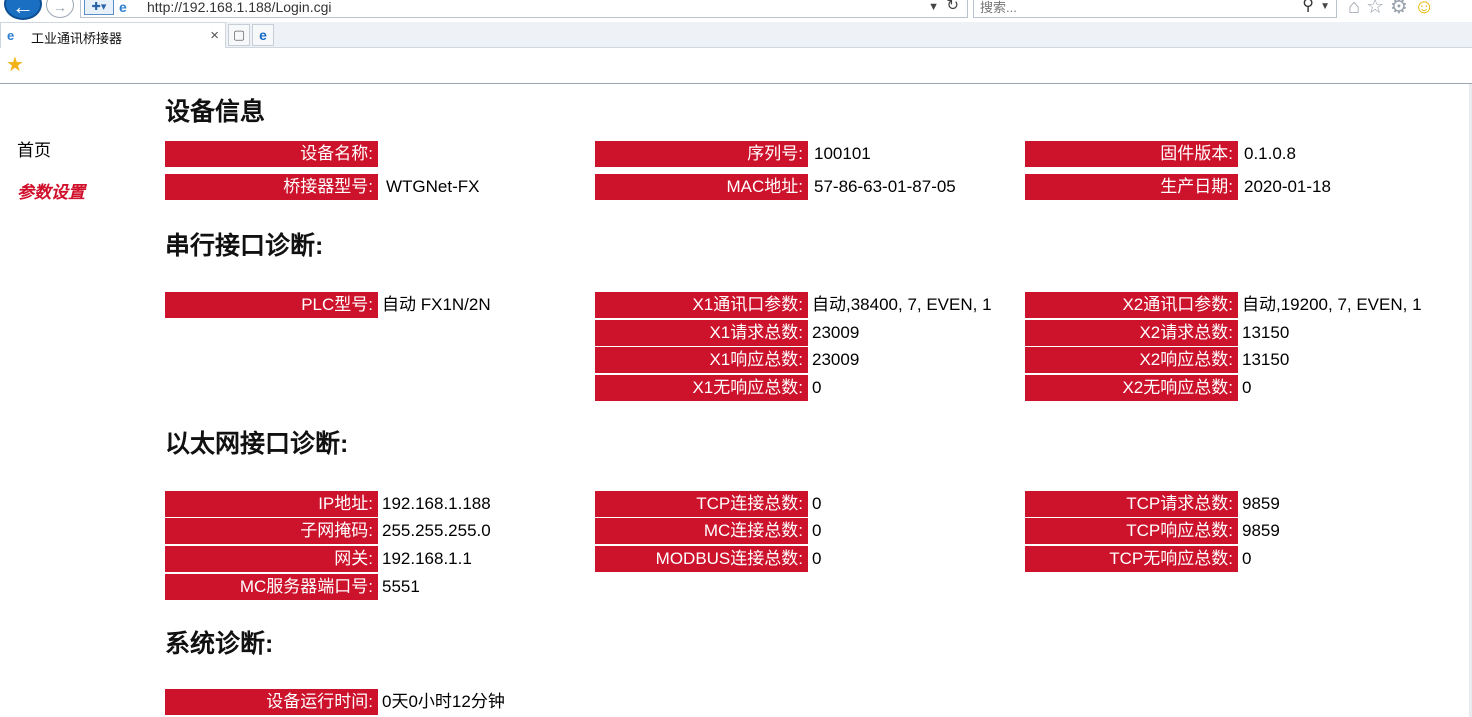 The width and height of the screenshot is (1472, 717). I want to click on mc-conn-label: MC连接总数:, so click(701, 531).